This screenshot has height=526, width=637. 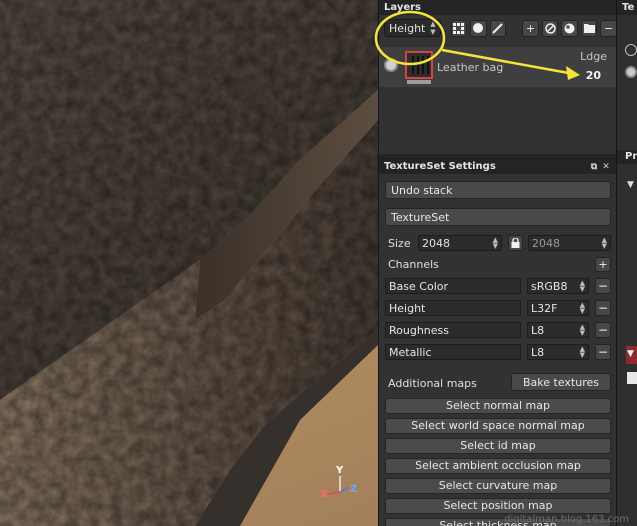 I want to click on channel-row: Base Color sRGB8 ▲ ▼ −, so click(x=498, y=287).